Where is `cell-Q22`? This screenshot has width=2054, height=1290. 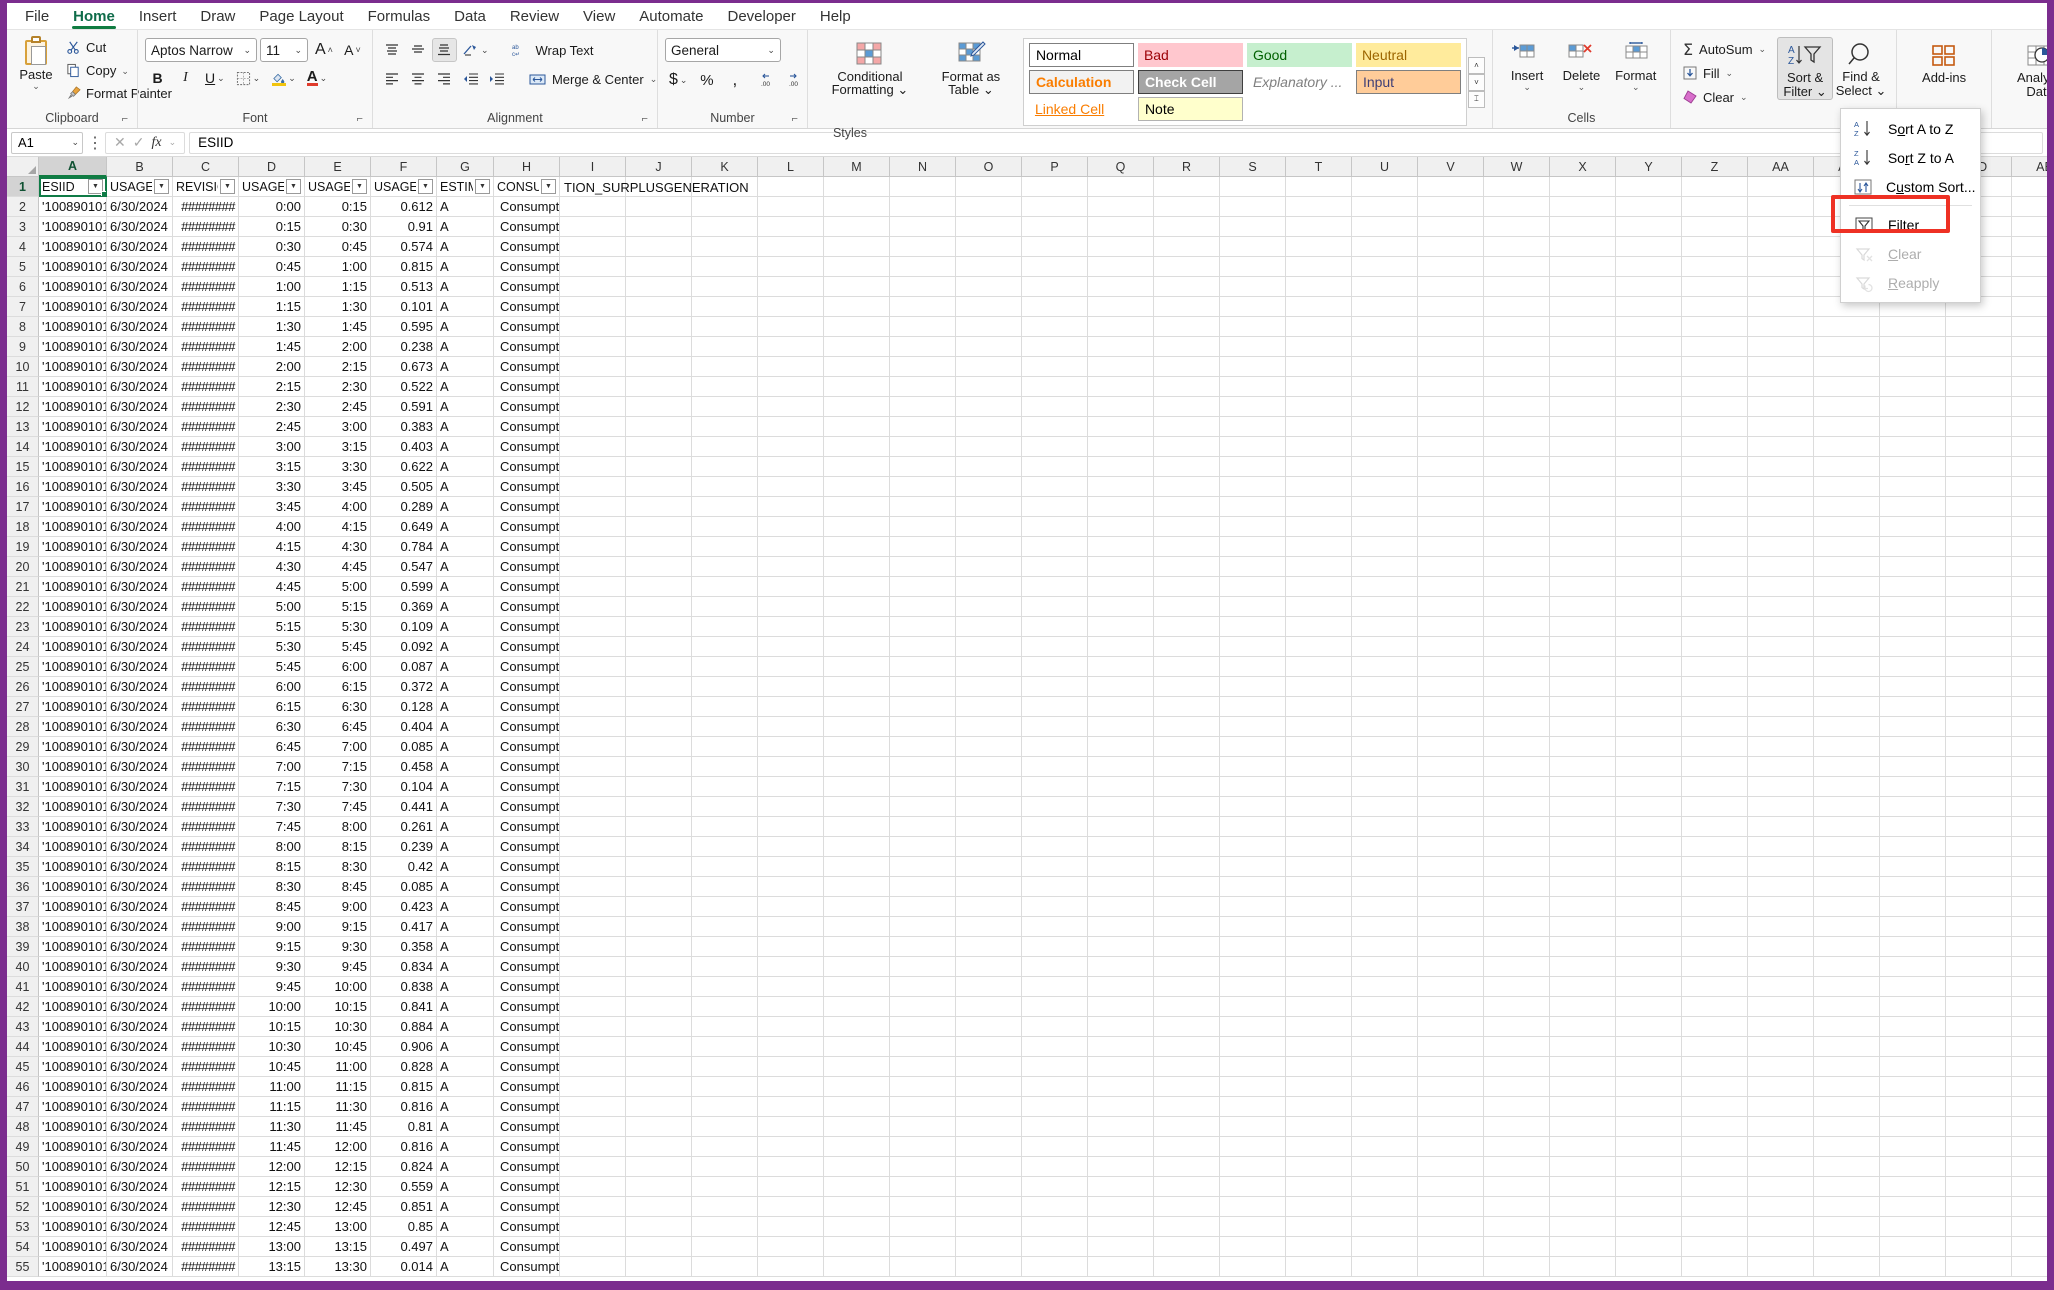
cell-Q22 is located at coordinates (1121, 607).